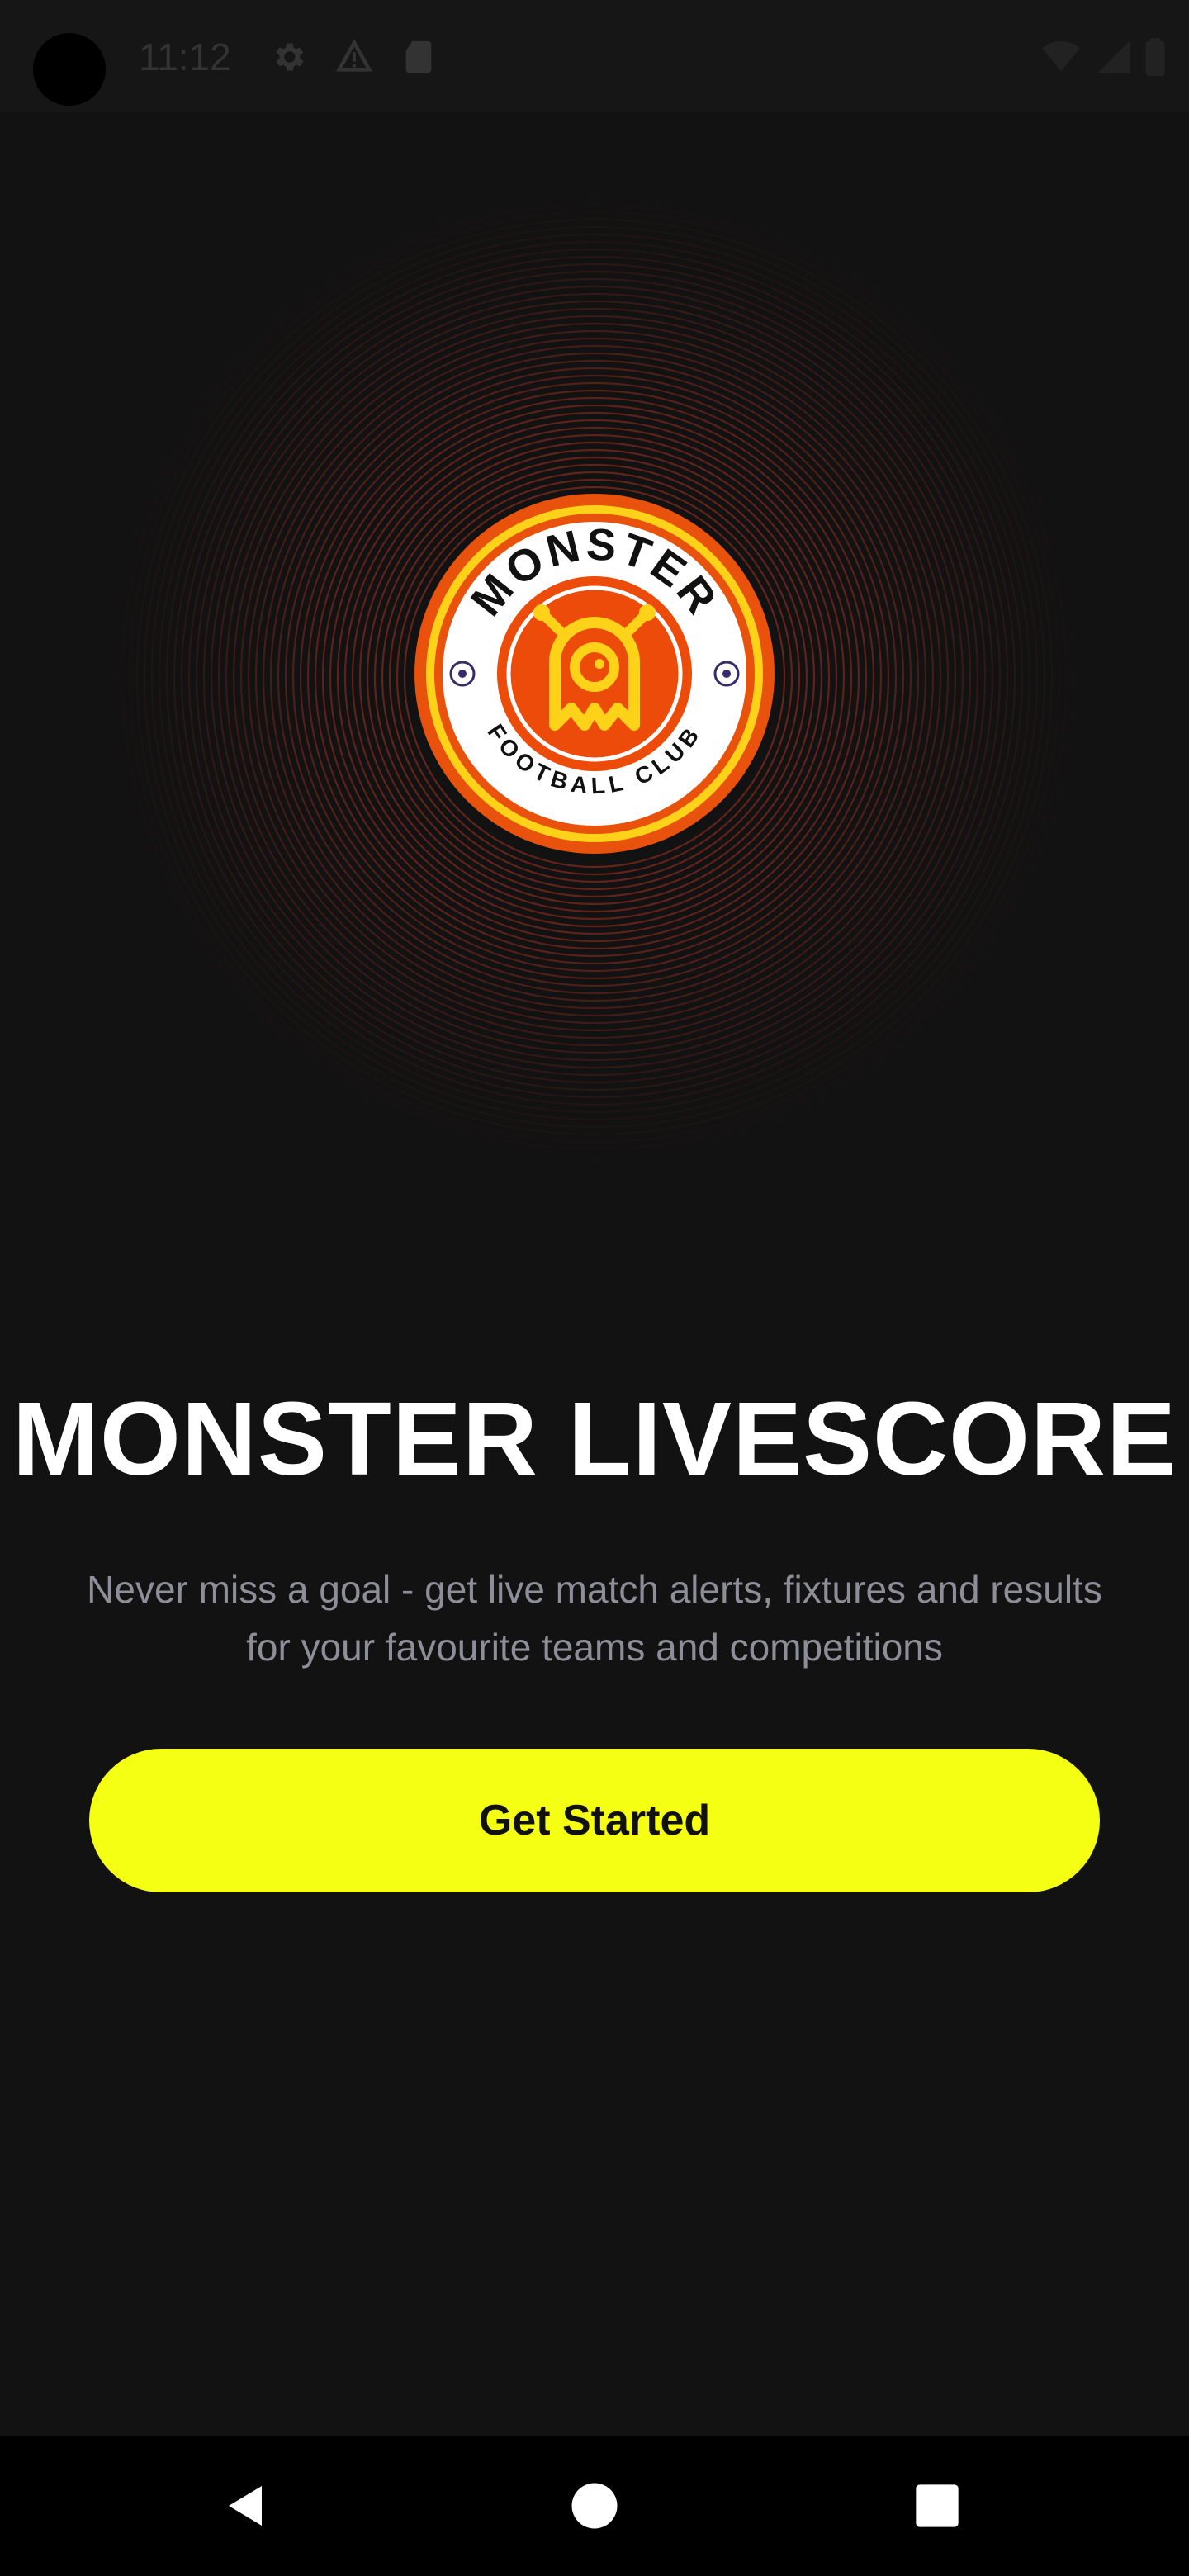 The image size is (1189, 2576). I want to click on sd-card-icon, so click(419, 57).